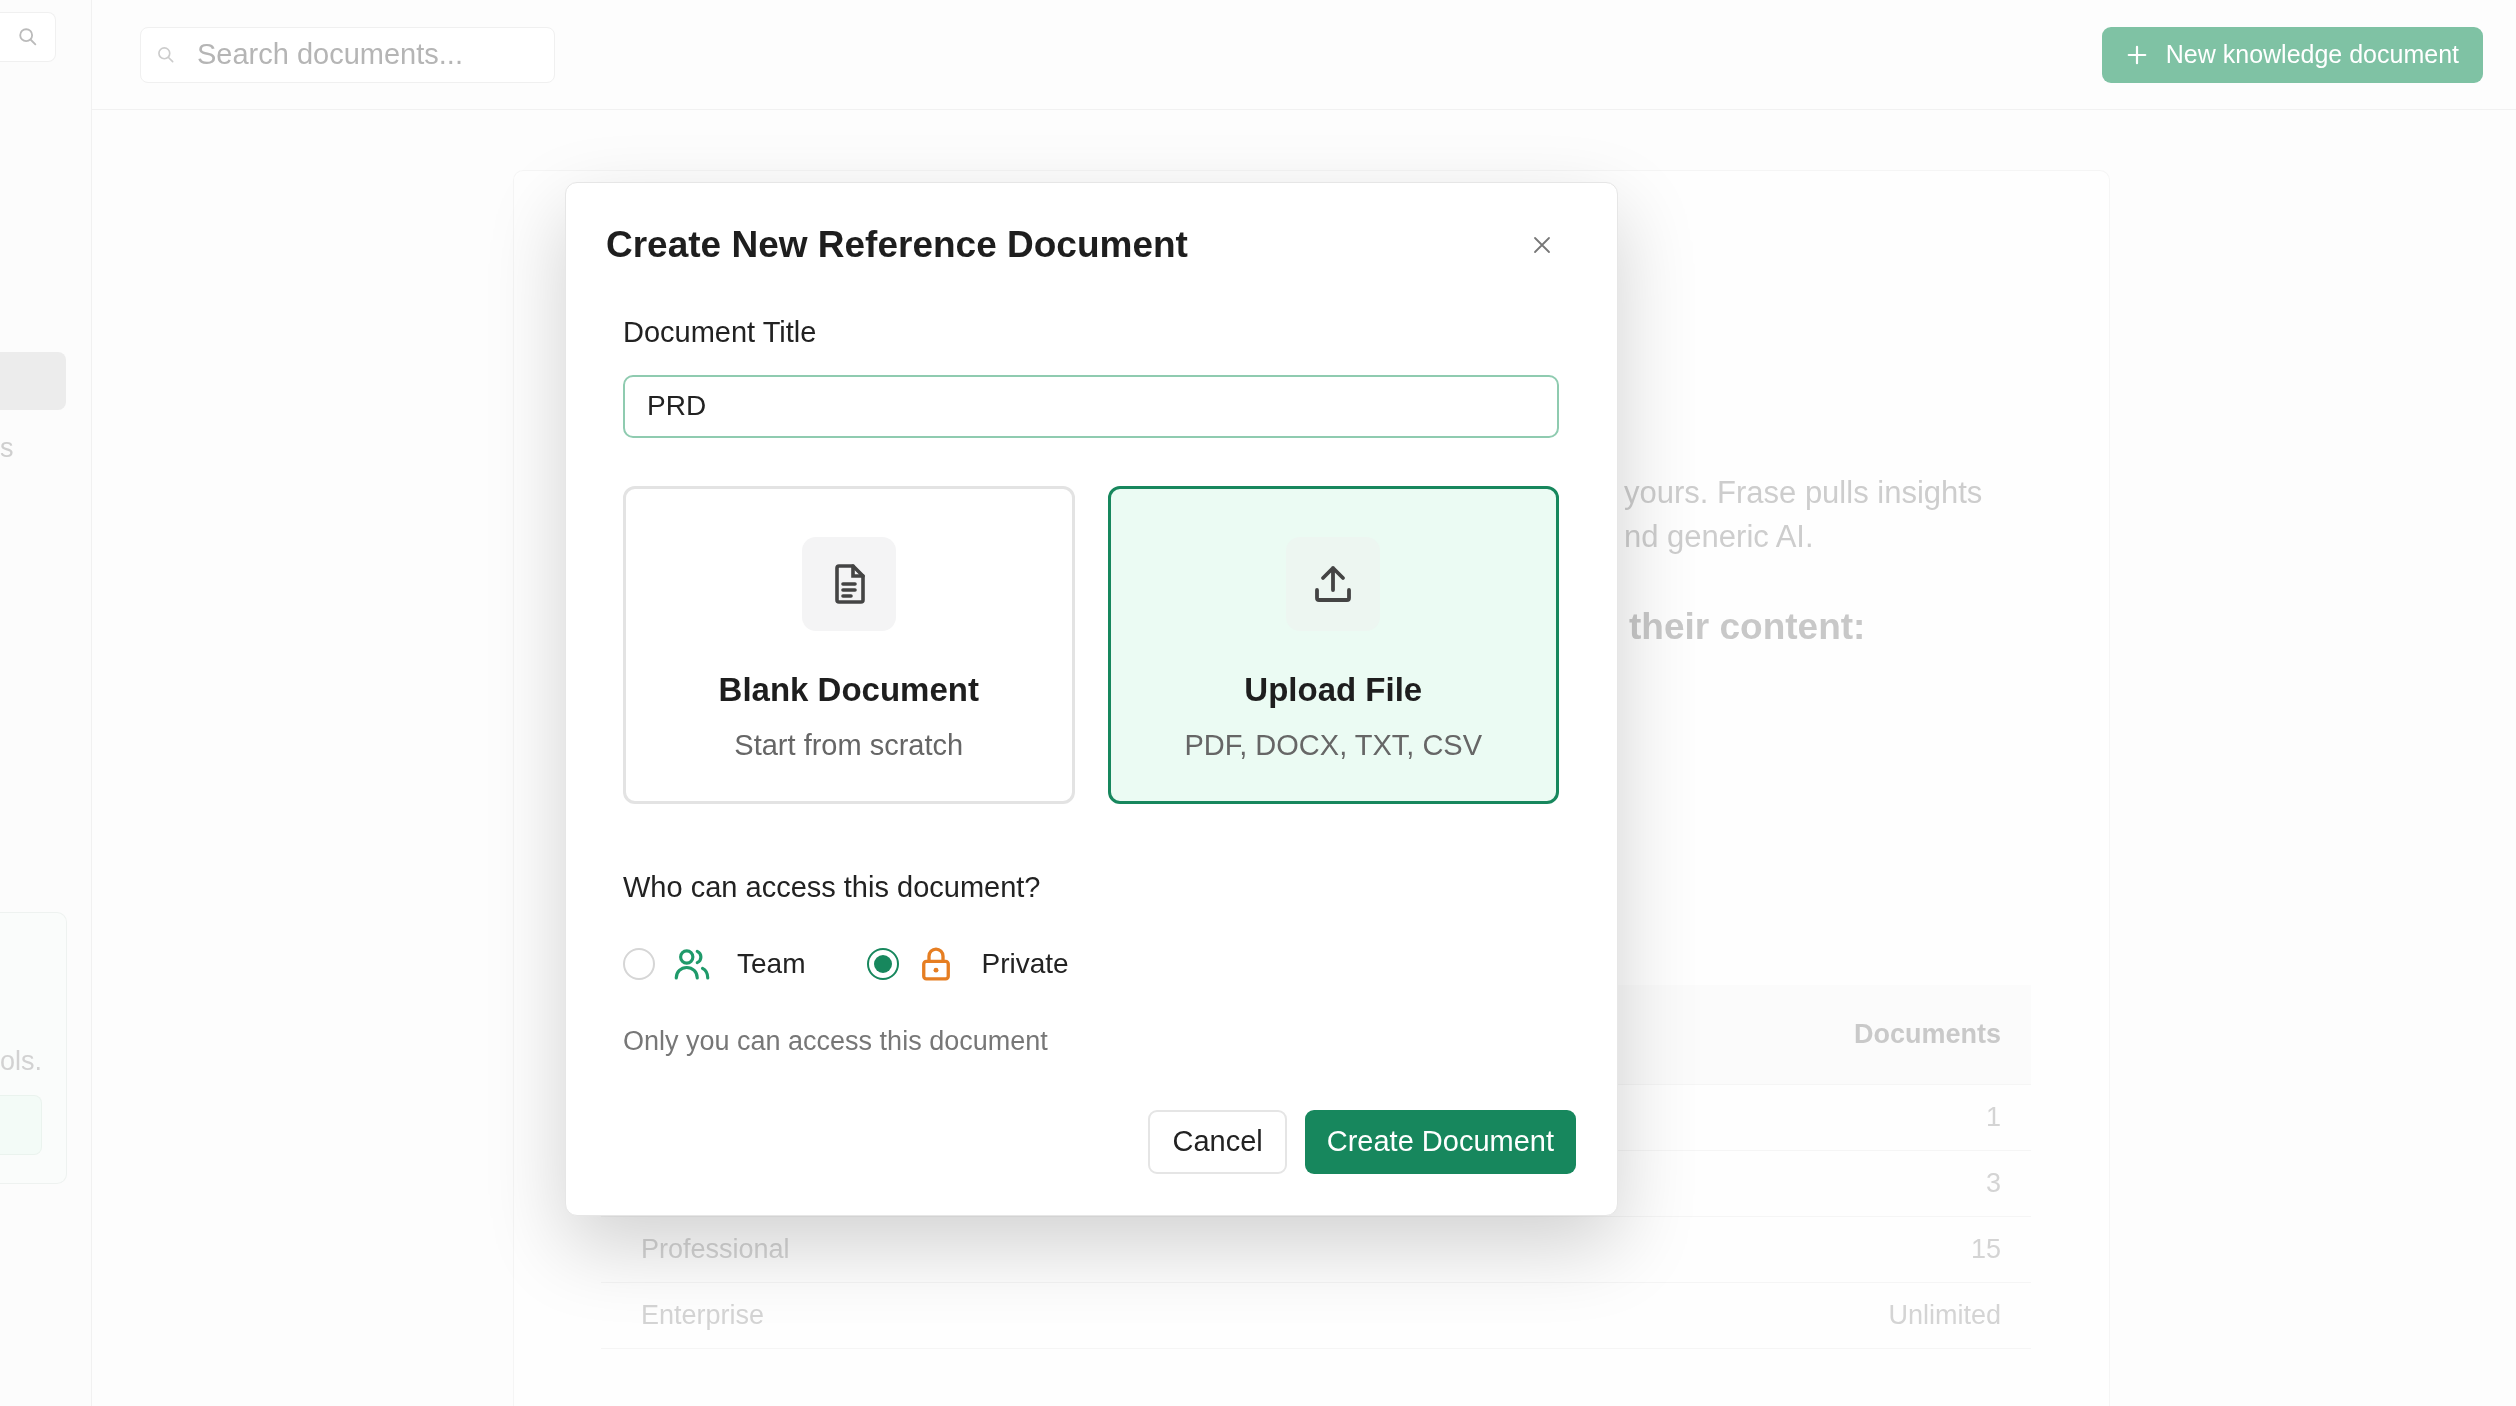 This screenshot has width=2516, height=1406. What do you see at coordinates (1333, 689) in the screenshot?
I see `option-title: Upload File` at bounding box center [1333, 689].